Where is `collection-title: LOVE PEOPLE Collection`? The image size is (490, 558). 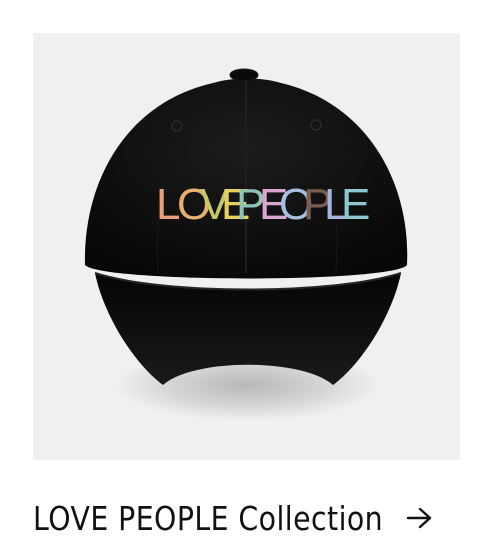
collection-title: LOVE PEOPLE Collection is located at coordinates (208, 518).